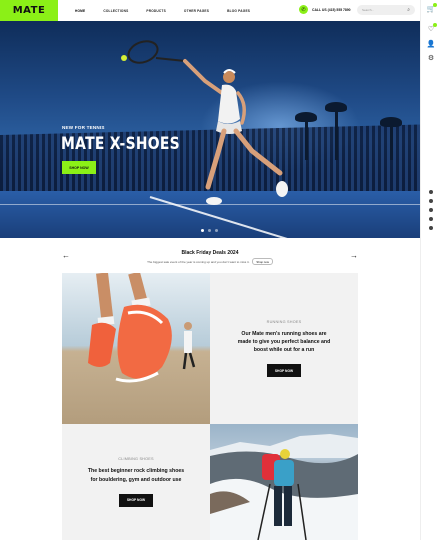 The height and width of the screenshot is (540, 440). I want to click on twitter-icon, so click(431, 210).